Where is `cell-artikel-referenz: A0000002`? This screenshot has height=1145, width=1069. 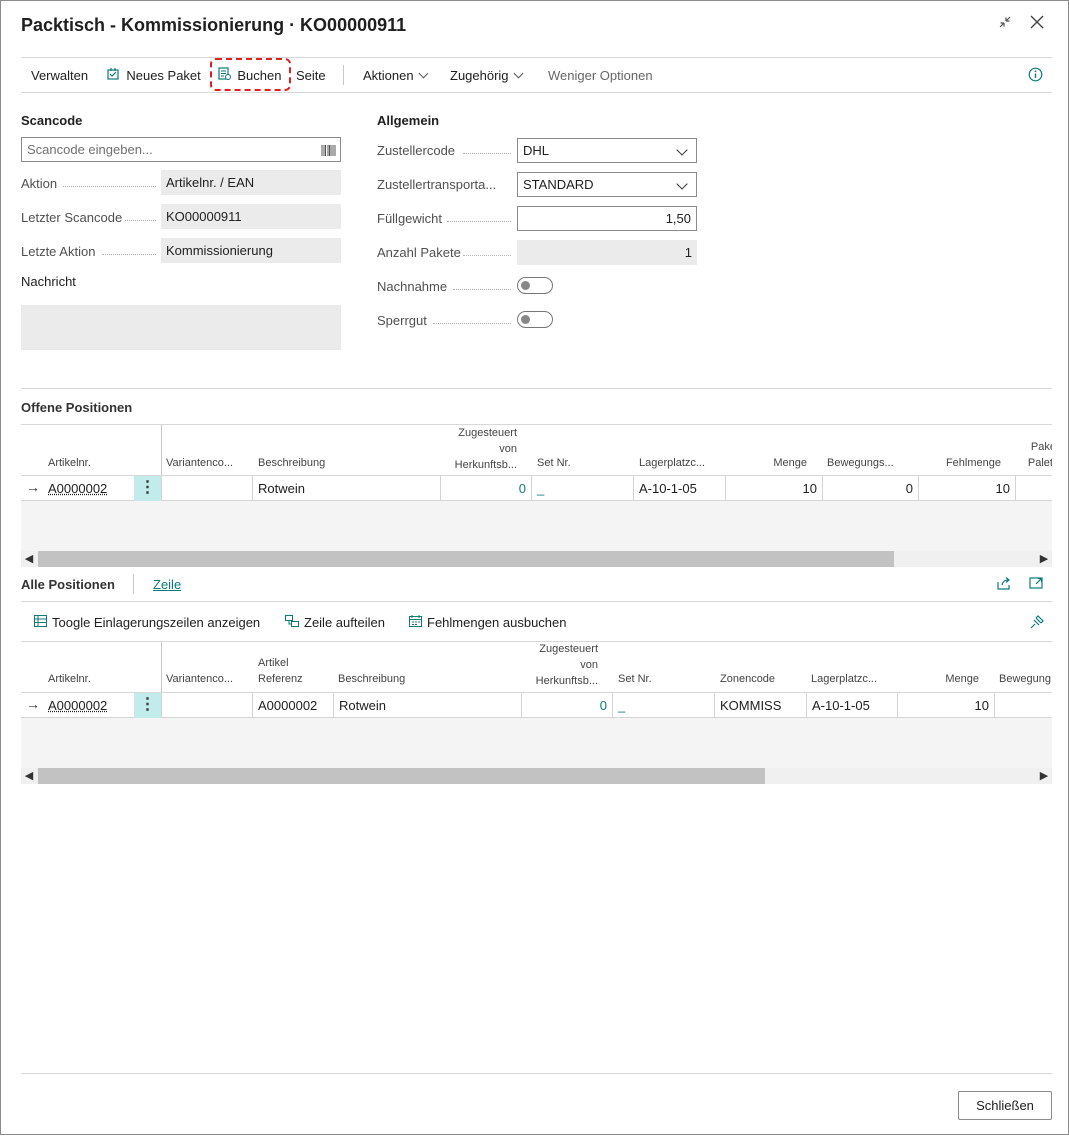 cell-artikel-referenz: A0000002 is located at coordinates (293, 705).